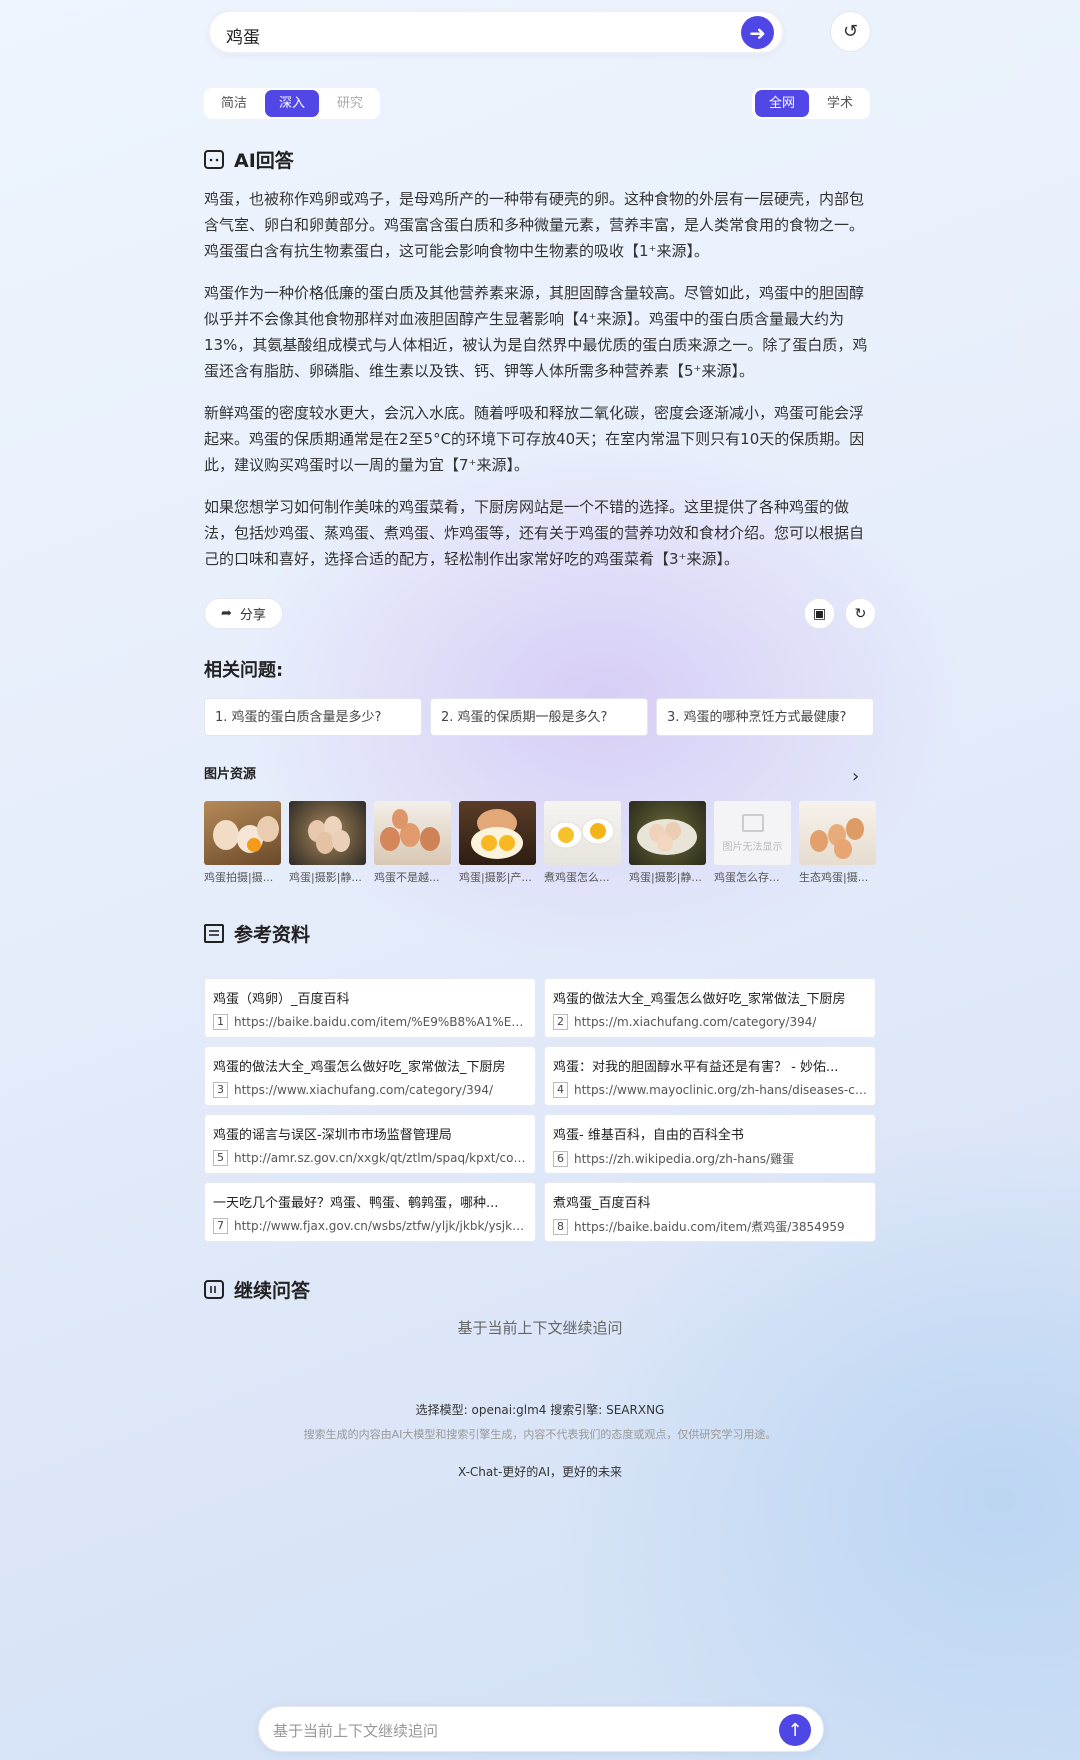 The height and width of the screenshot is (1760, 1080). I want to click on references-heading: 参考资料, so click(257, 933).